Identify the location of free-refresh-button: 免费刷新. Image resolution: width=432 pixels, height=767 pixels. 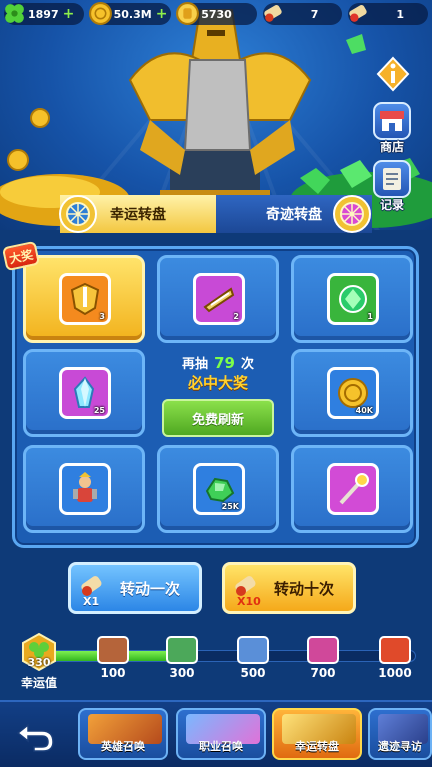
(218, 418).